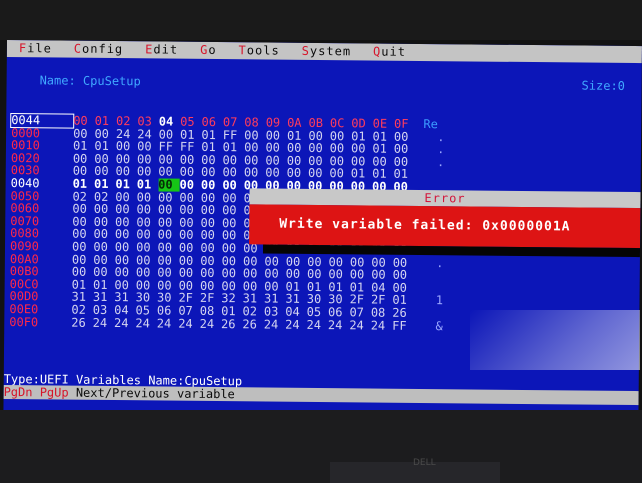 This screenshot has height=483, width=642. What do you see at coordinates (169, 184) in the screenshot?
I see `byte-cursor: 00` at bounding box center [169, 184].